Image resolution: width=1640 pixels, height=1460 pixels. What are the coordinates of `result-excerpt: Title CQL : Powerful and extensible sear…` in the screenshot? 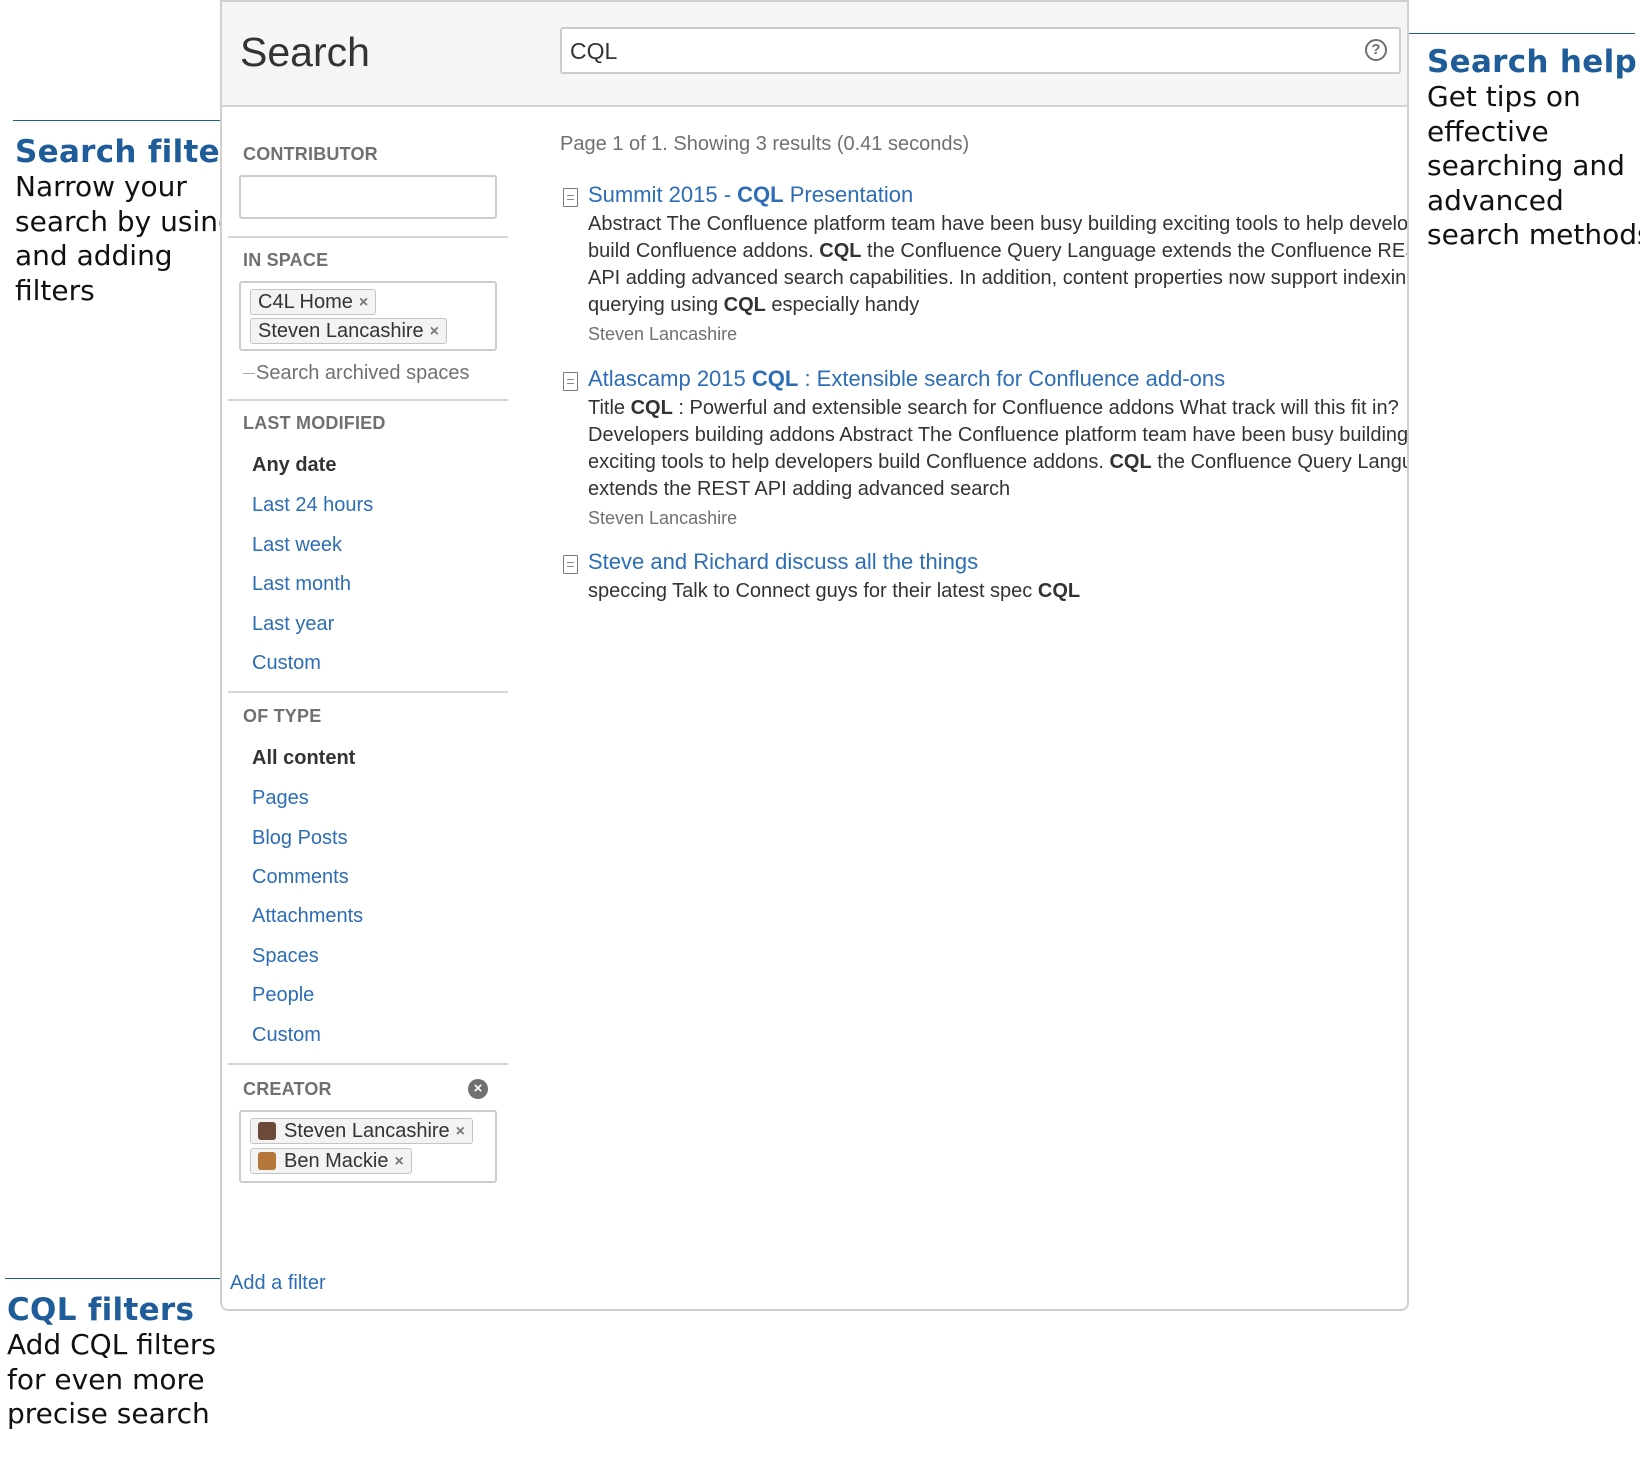 It's located at (998, 449).